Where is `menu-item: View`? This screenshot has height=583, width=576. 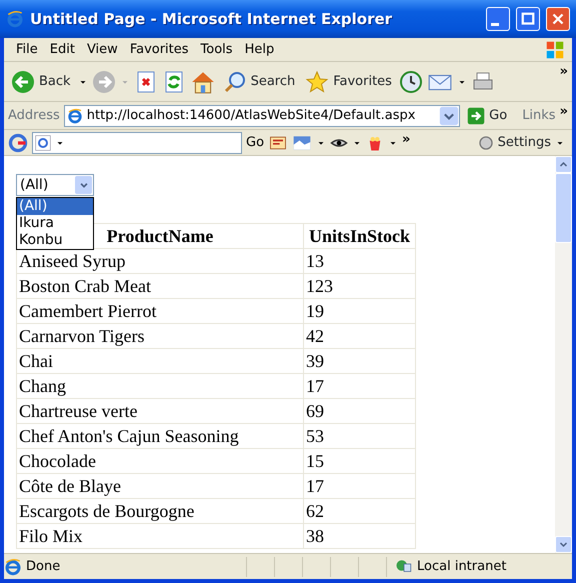
menu-item: View is located at coordinates (102, 50).